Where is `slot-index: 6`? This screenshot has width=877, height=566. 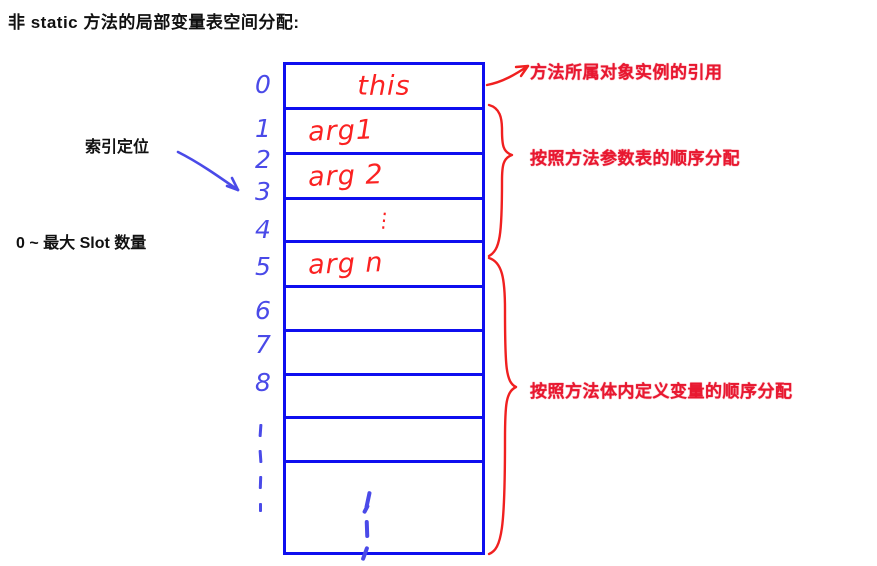 slot-index: 6 is located at coordinates (263, 310).